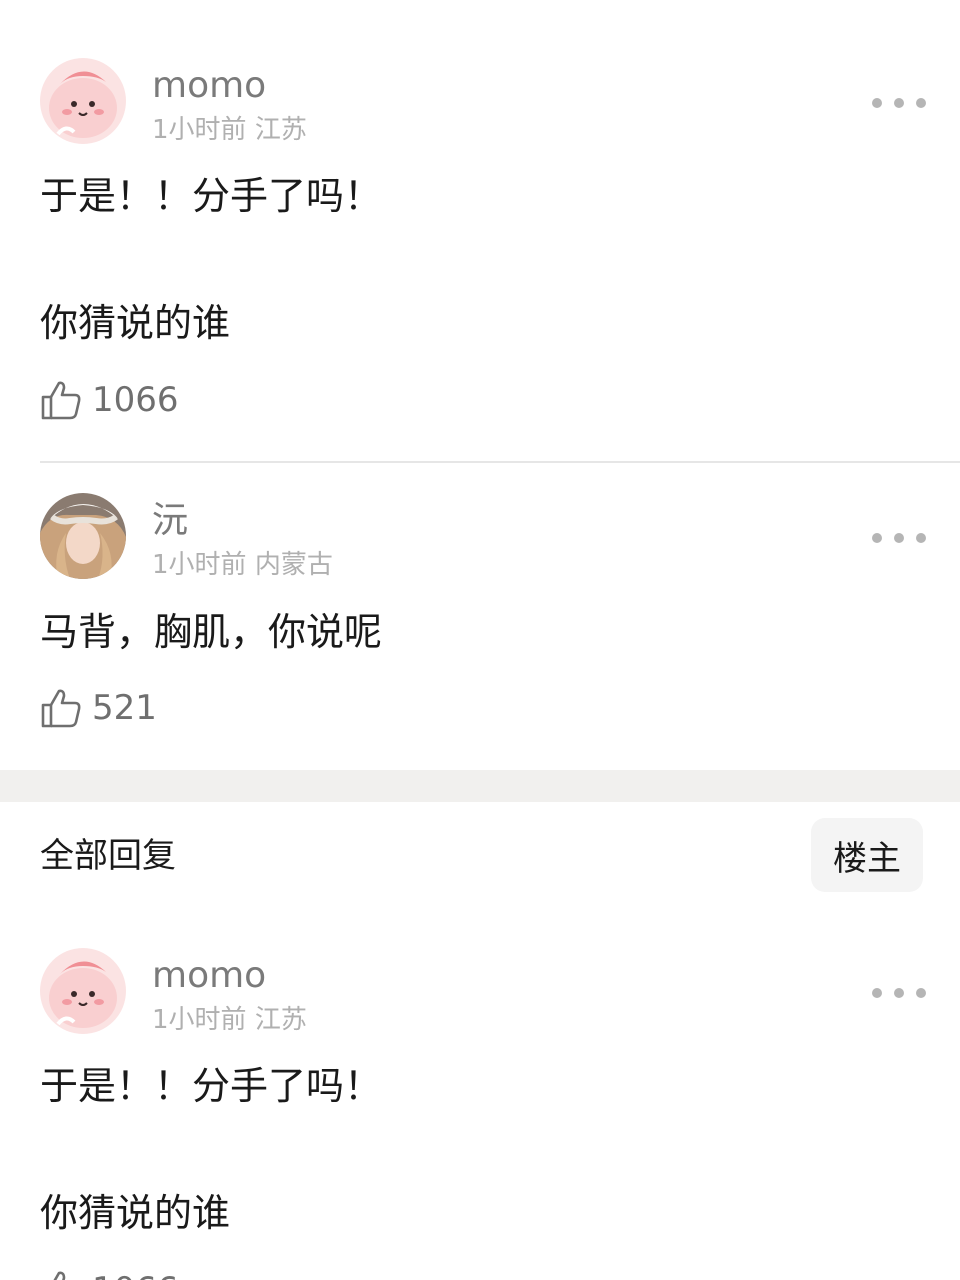 The width and height of the screenshot is (960, 1280). Describe the element at coordinates (124, 708) in the screenshot. I see `like-count: 521` at that location.